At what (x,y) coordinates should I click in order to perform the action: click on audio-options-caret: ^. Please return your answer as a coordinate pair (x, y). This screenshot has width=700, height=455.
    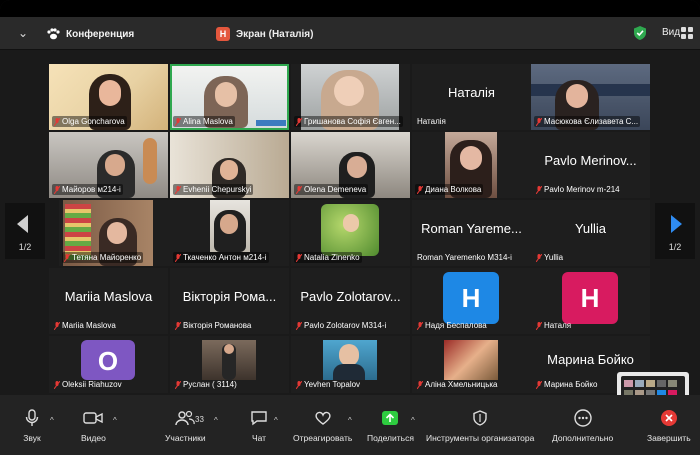
    Looking at the image, I should click on (52, 420).